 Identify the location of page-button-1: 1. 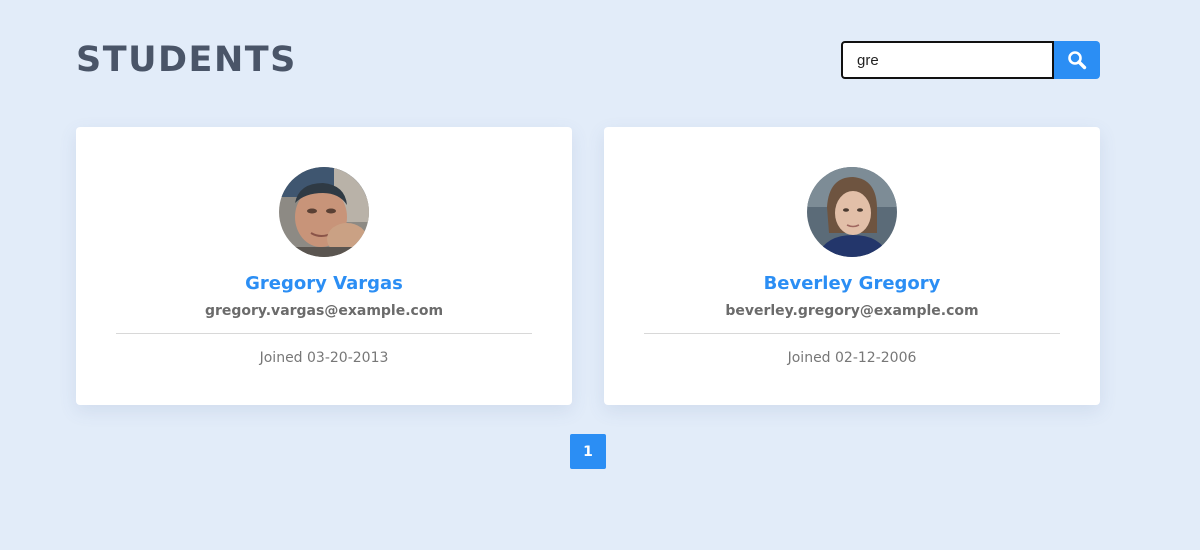
(588, 451).